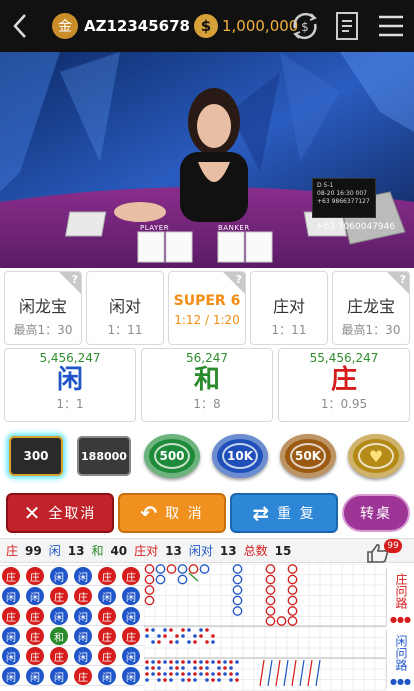  I want to click on repeat-label: 重 复, so click(296, 514).